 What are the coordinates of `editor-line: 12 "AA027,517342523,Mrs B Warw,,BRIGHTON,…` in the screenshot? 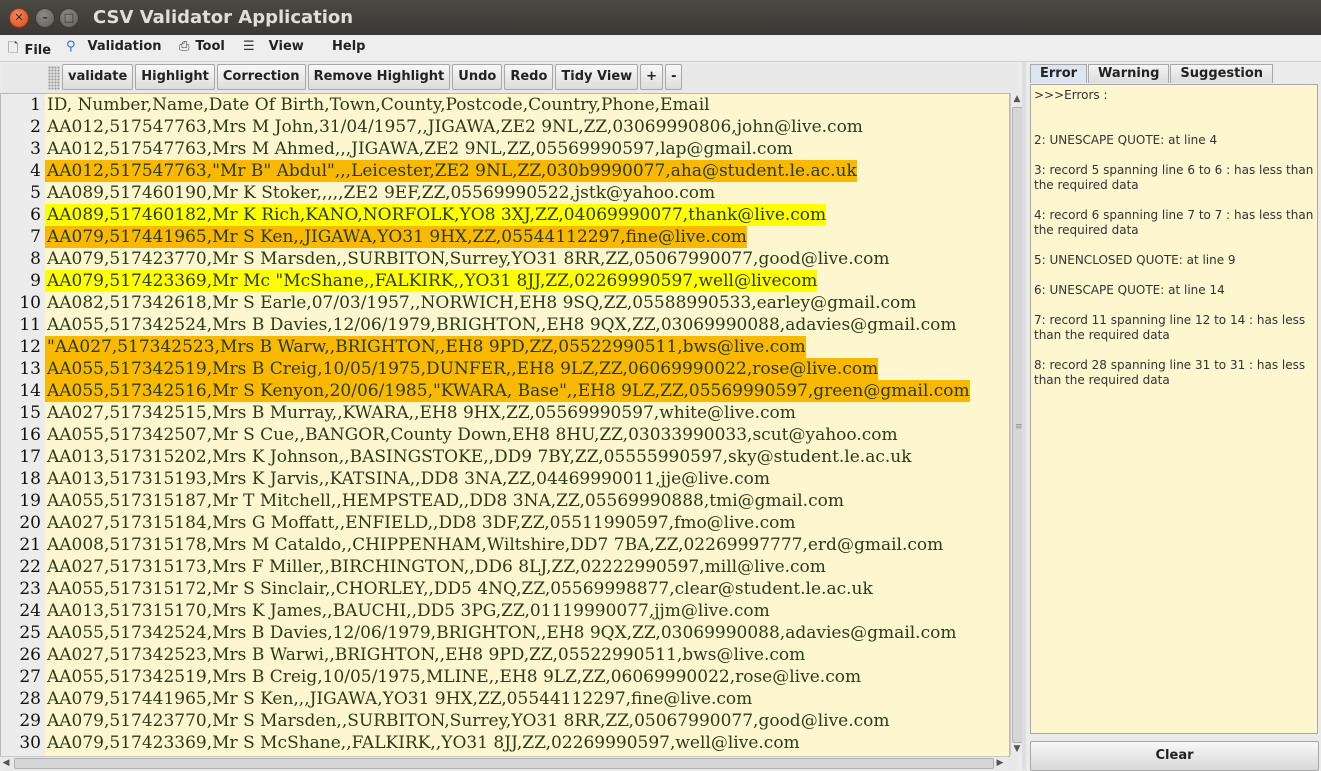 It's located at (505, 347).